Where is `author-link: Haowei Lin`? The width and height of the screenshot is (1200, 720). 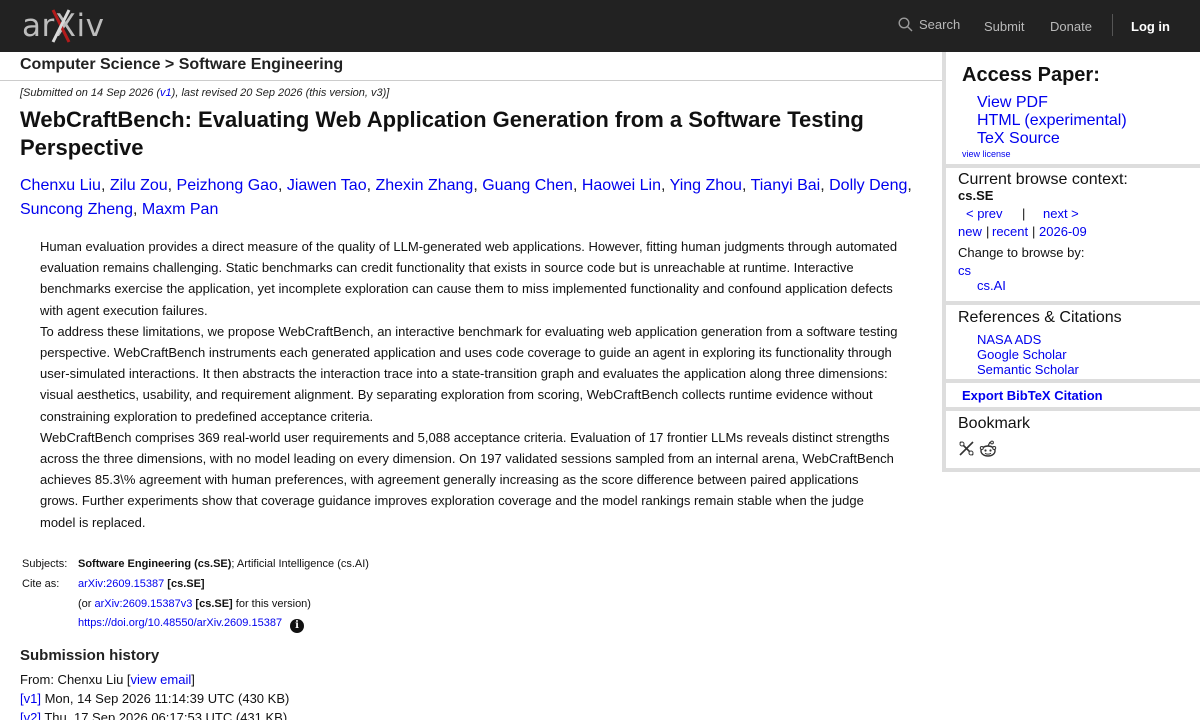 author-link: Haowei Lin is located at coordinates (621, 185).